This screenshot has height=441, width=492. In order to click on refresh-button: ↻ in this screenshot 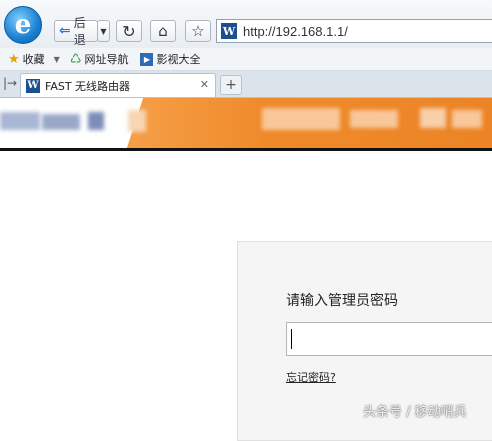, I will do `click(129, 31)`.